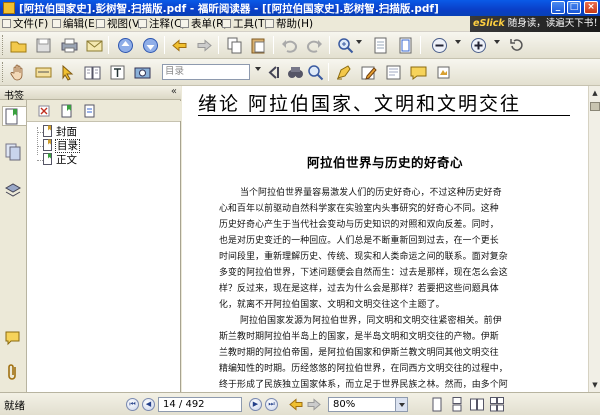 Image resolution: width=600 pixels, height=415 pixels. What do you see at coordinates (458, 42) in the screenshot?
I see `zoom-out-dropdown` at bounding box center [458, 42].